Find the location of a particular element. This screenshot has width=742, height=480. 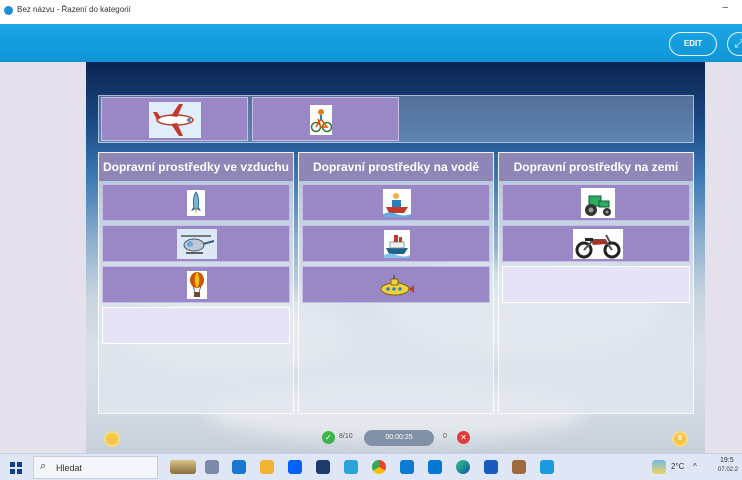

category-column-air: Dopravní prostředky ve vzduchu is located at coordinates (196, 283).